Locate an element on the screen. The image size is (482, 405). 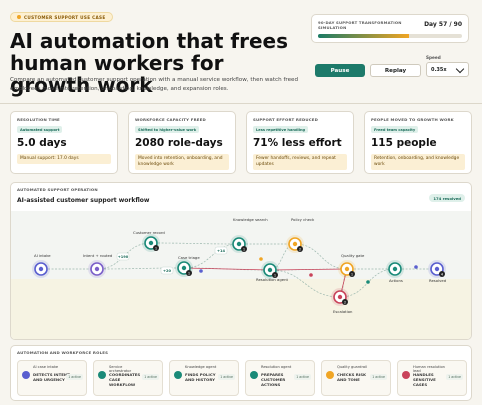
simulation-day: Day 57 / 90 is located at coordinates (443, 24).